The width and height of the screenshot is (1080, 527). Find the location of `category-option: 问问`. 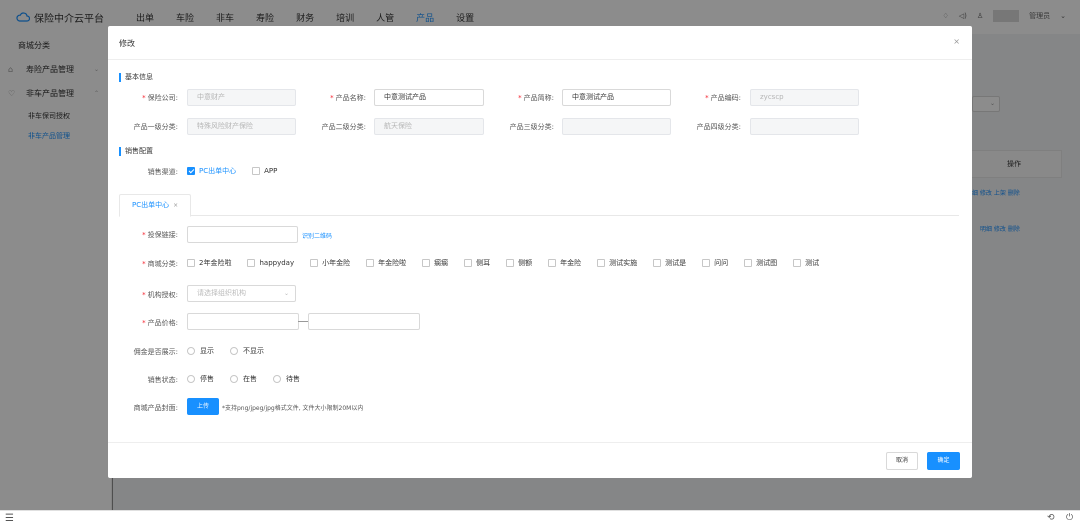

category-option: 问问 is located at coordinates (715, 263).